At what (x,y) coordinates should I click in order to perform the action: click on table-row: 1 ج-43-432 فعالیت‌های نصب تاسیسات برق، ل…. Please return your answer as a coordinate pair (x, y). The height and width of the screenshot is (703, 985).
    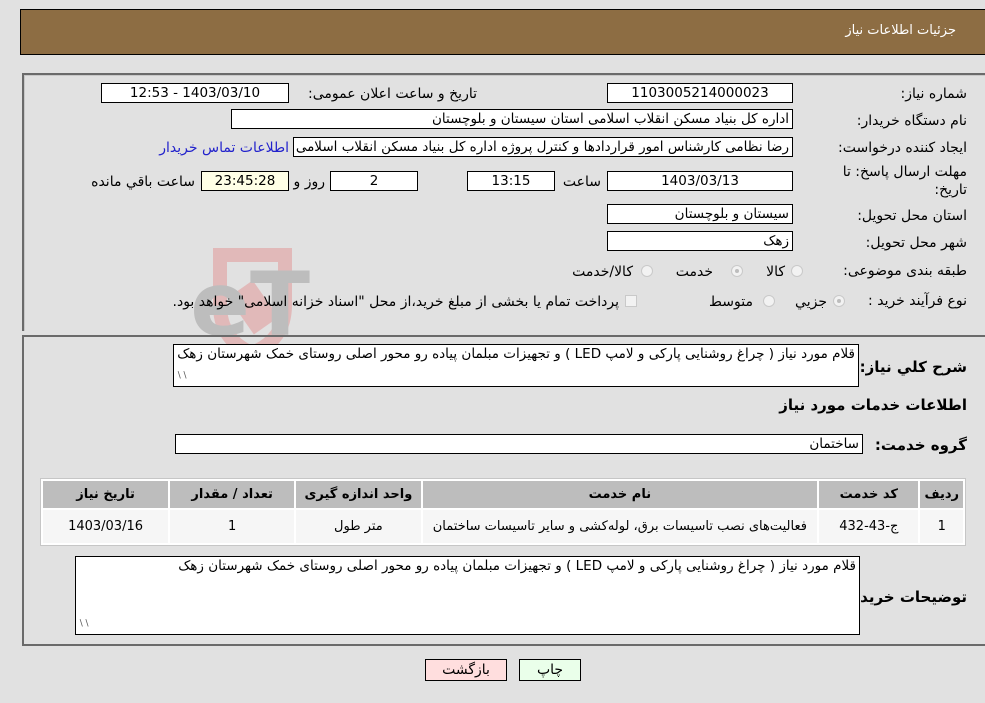
    Looking at the image, I should click on (503, 526).